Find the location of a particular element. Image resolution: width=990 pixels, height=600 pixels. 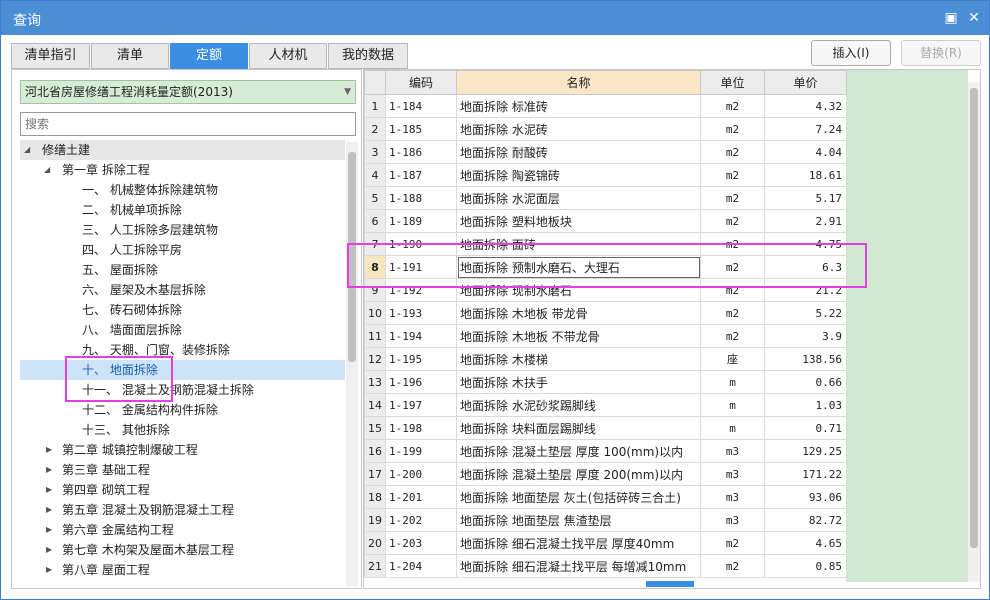

tab-bill-guide: 清单指引 is located at coordinates (50, 56).